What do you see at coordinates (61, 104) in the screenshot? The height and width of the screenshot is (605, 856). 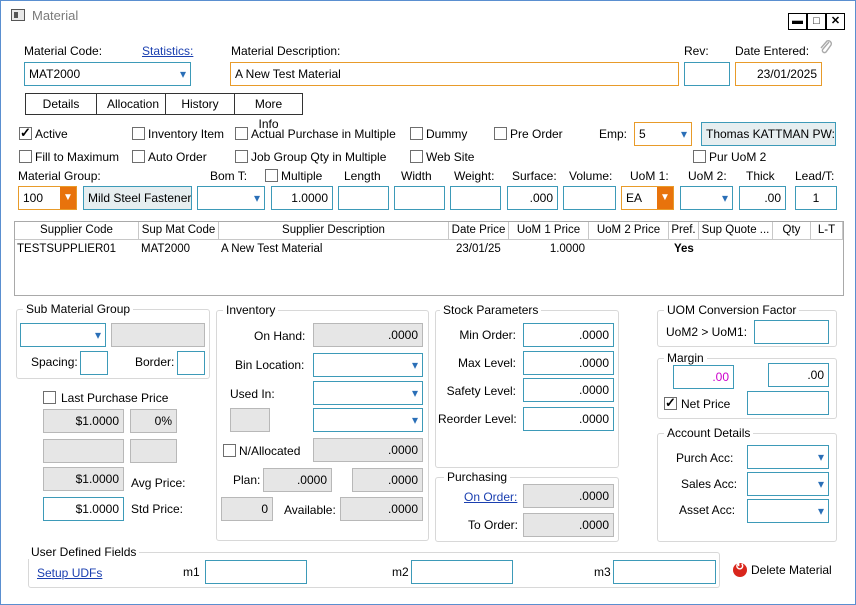 I see `tab-details: Details` at bounding box center [61, 104].